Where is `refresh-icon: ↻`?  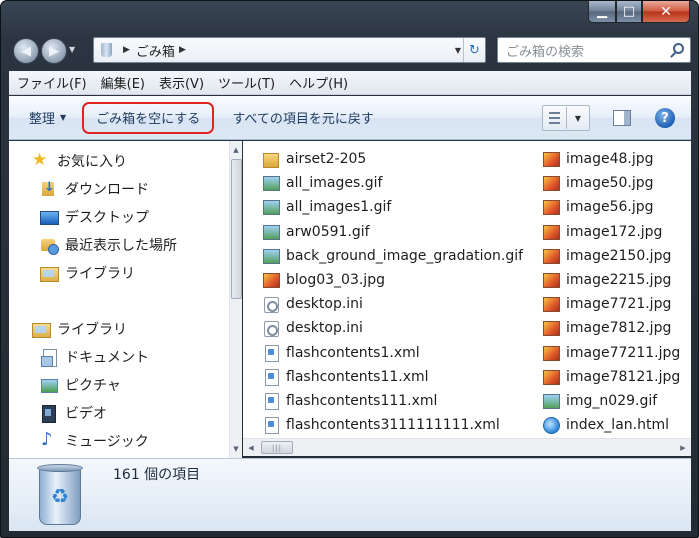
refresh-icon: ↻ is located at coordinates (474, 50).